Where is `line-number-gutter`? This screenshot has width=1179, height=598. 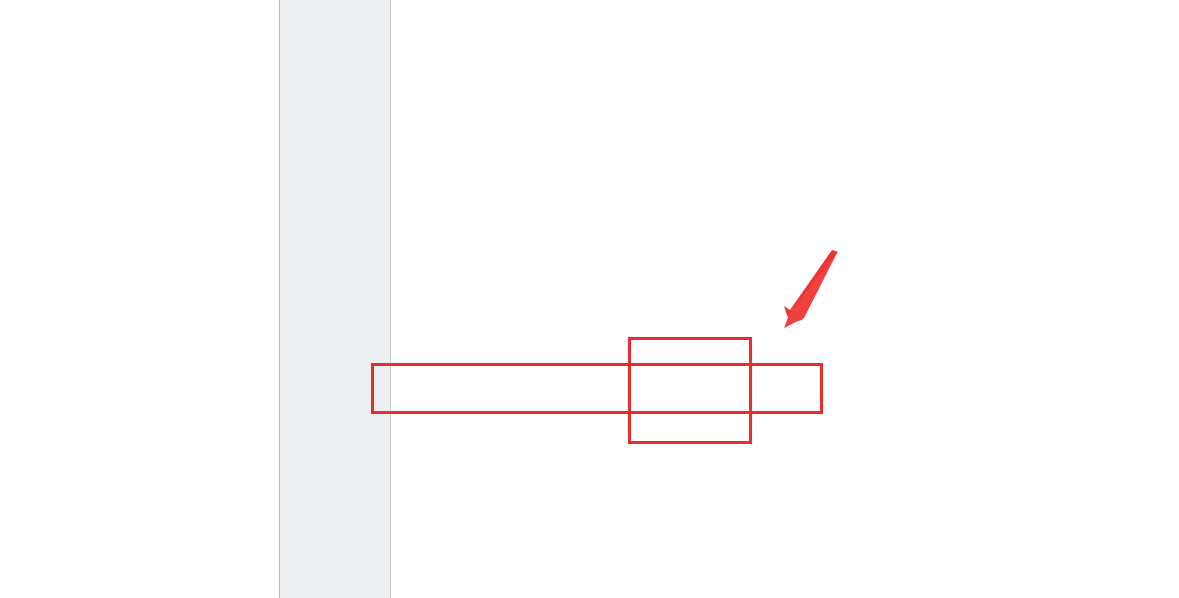
line-number-gutter is located at coordinates (335, 299).